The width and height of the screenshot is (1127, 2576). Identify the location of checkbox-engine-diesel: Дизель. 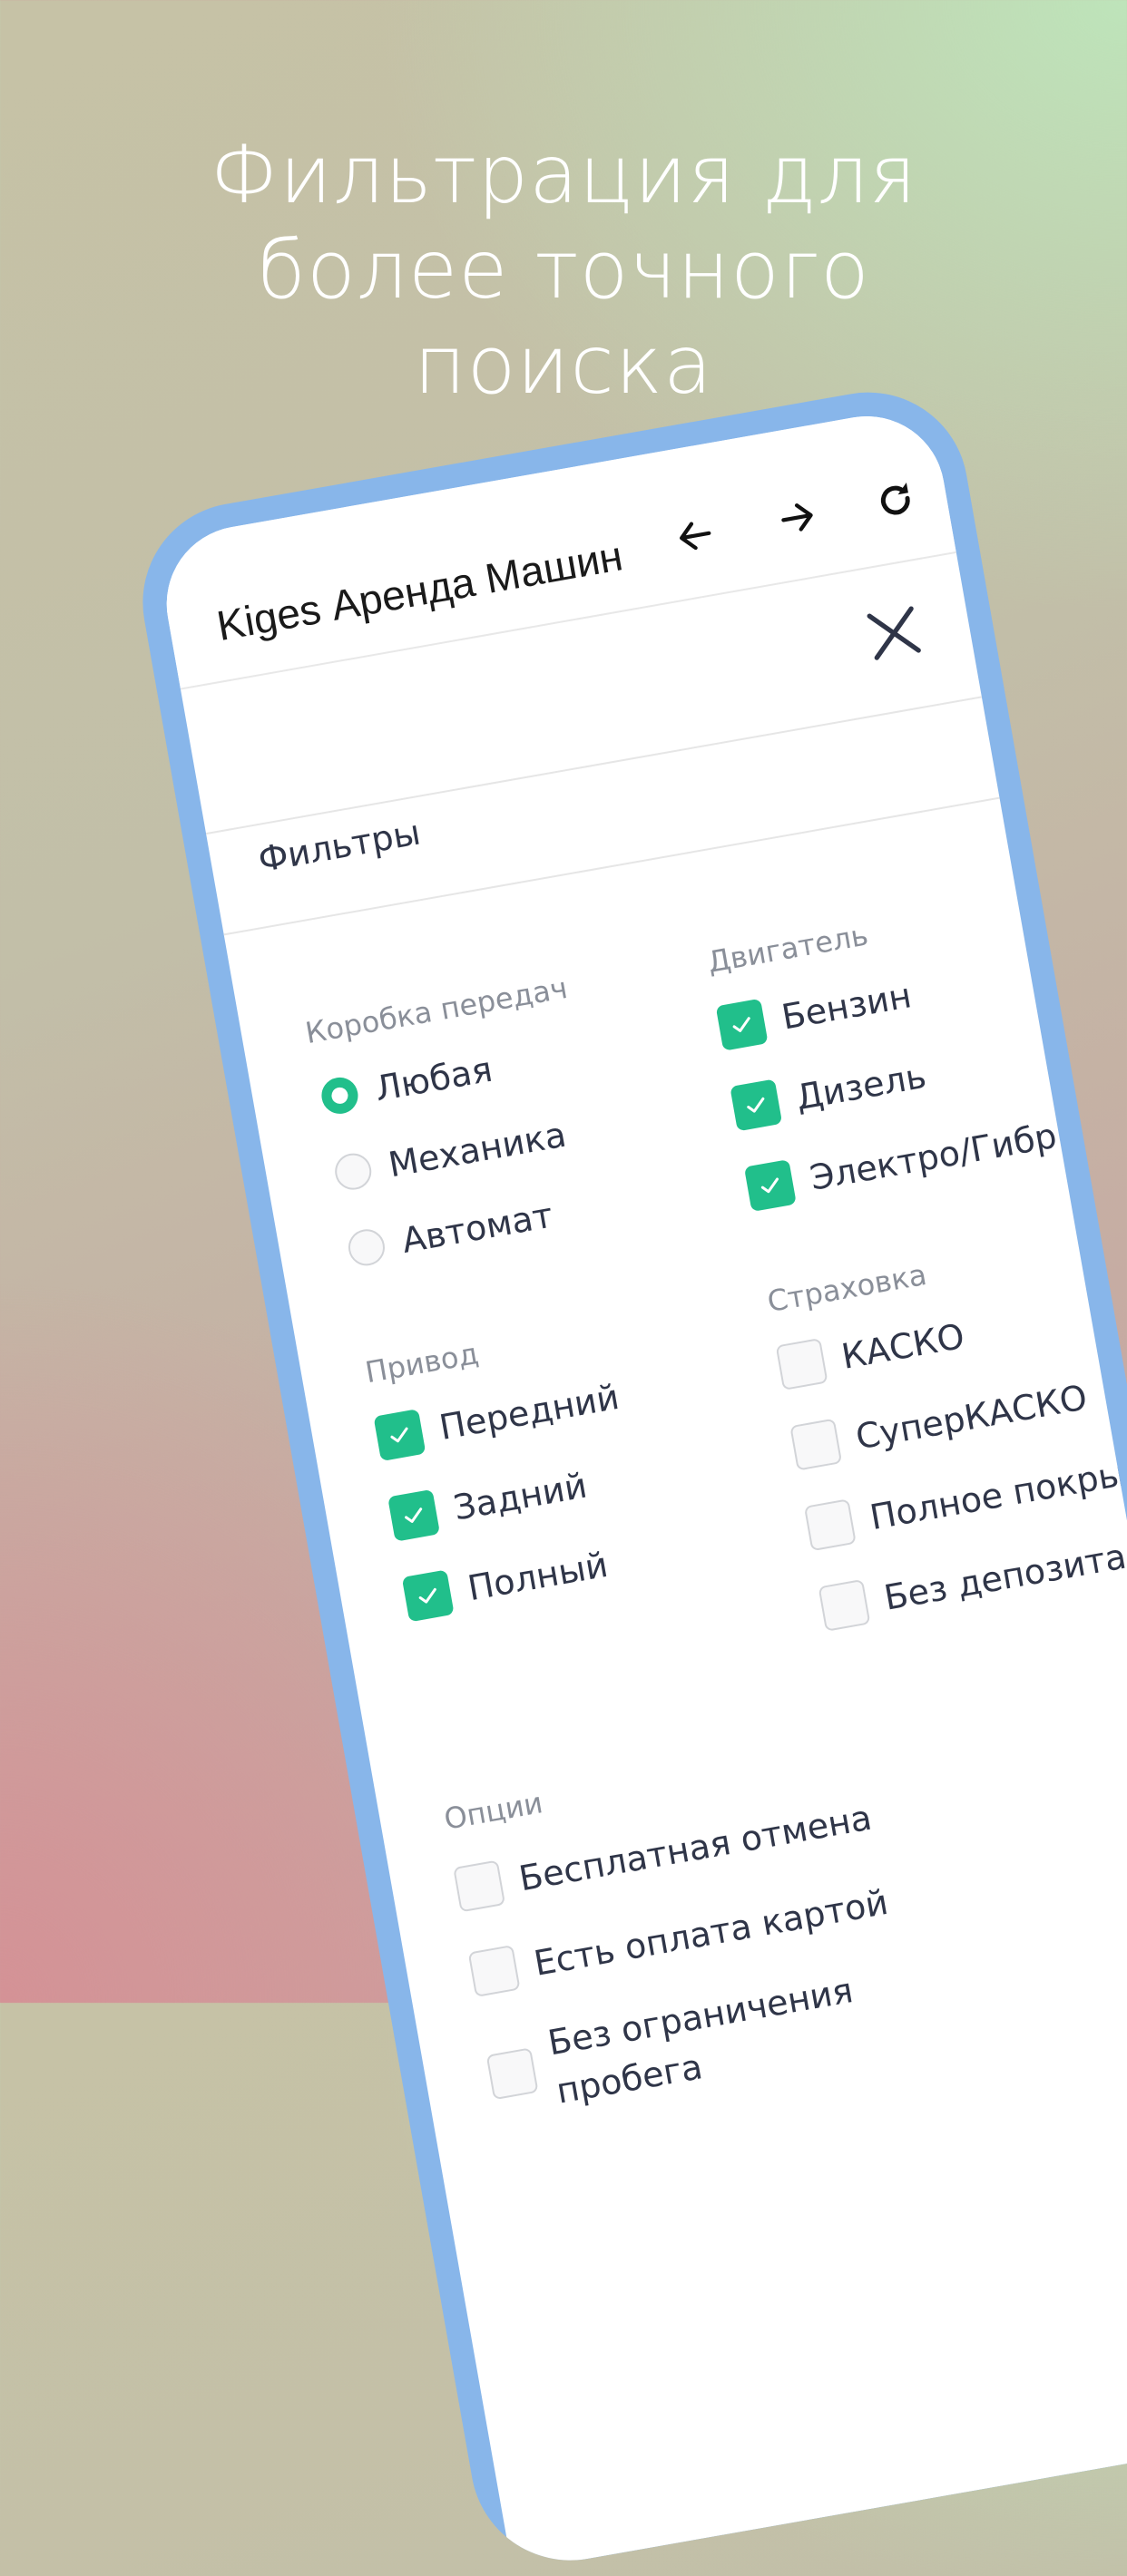
(830, 1092).